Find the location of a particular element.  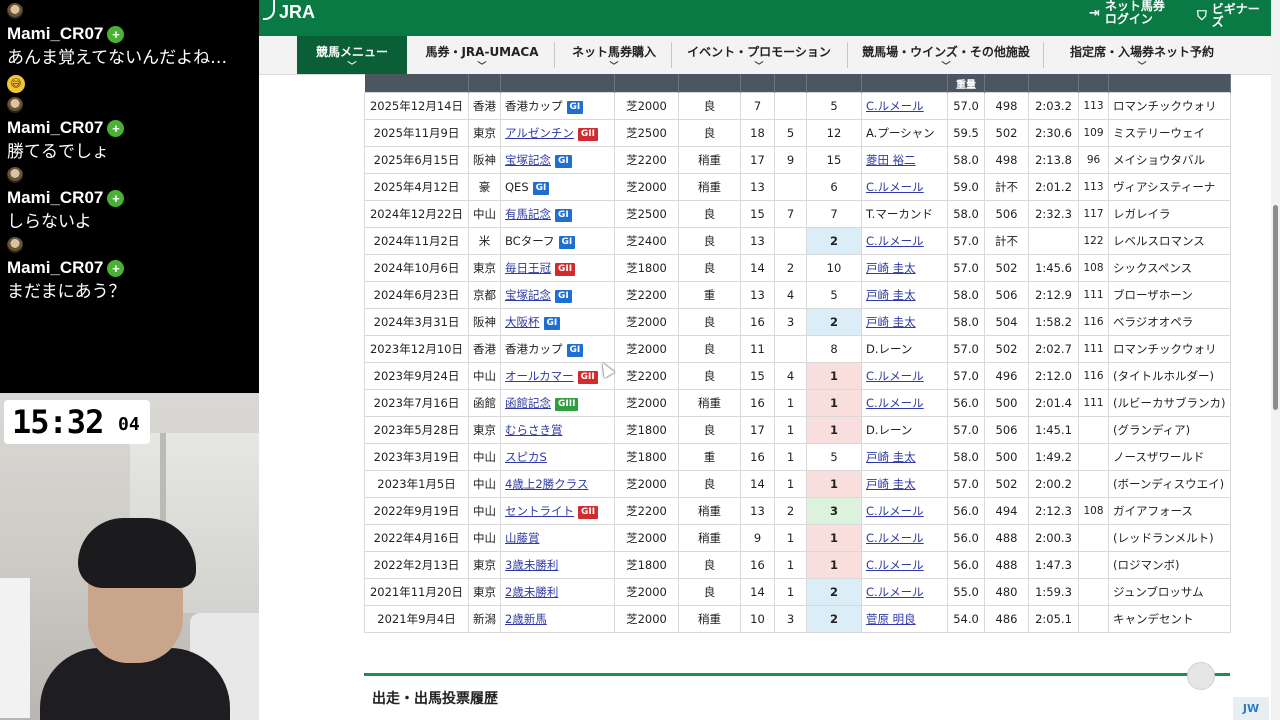

race-link: 2歳新馬 is located at coordinates (526, 619).